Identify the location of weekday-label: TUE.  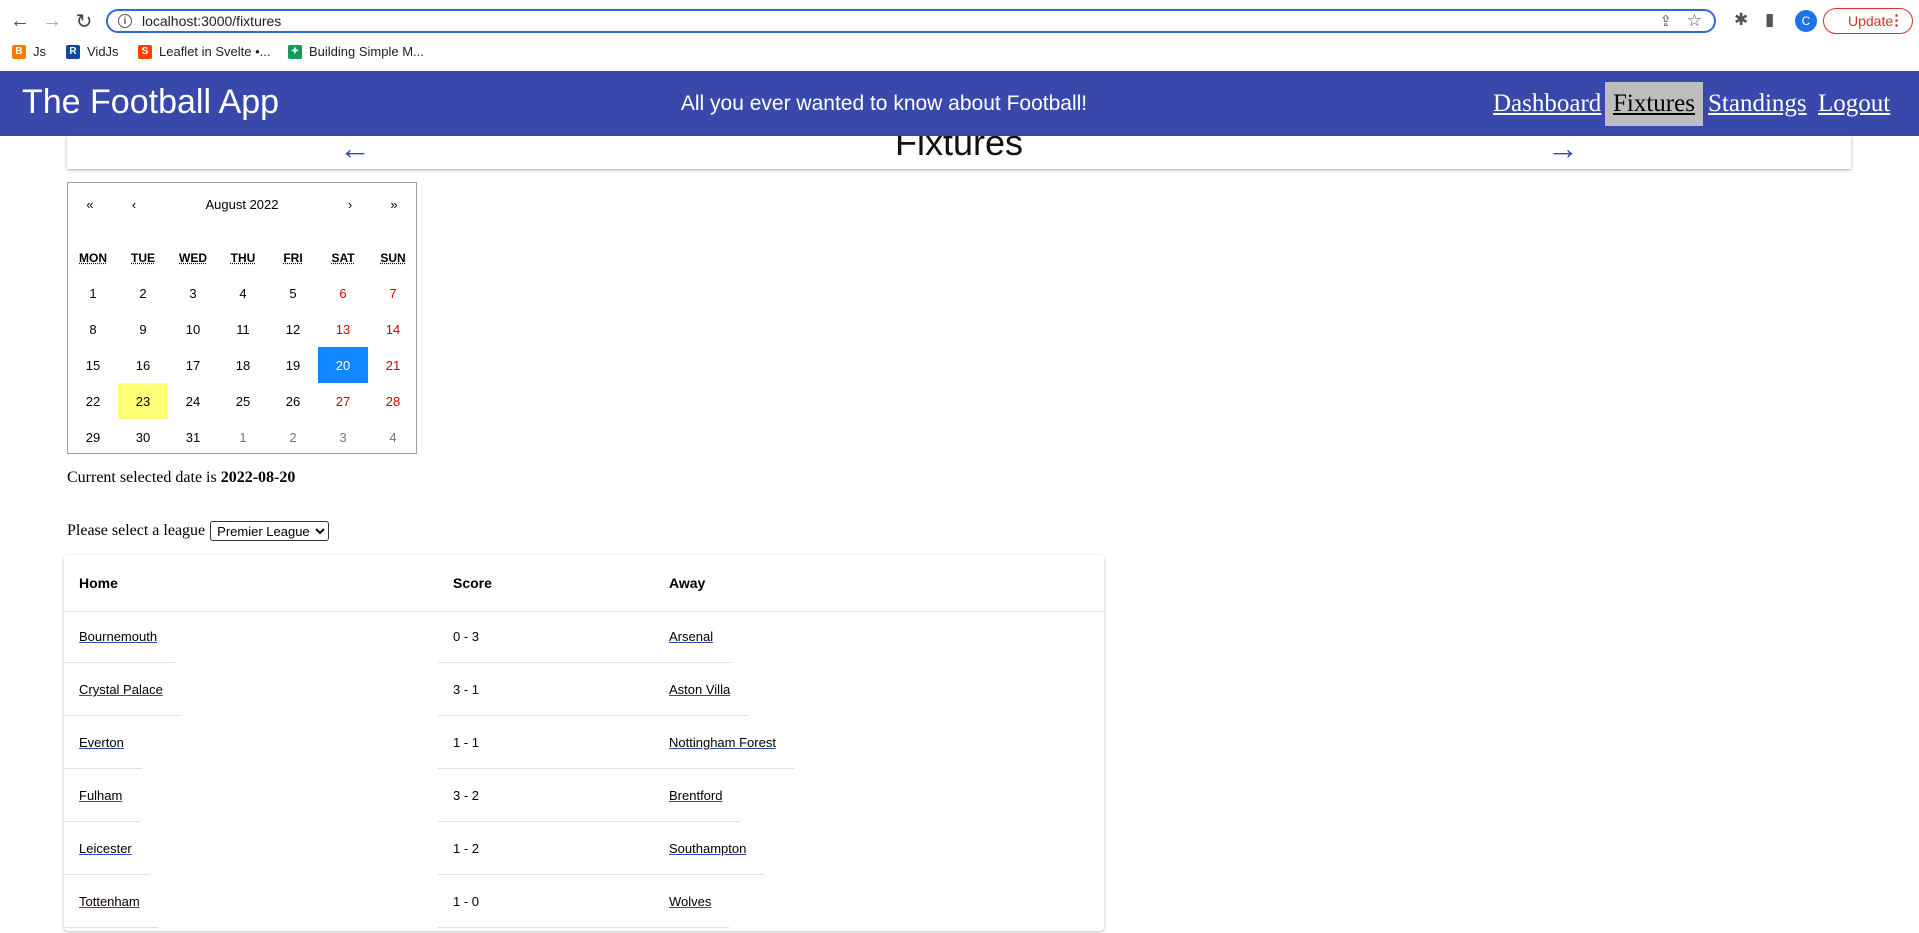
(143, 258).